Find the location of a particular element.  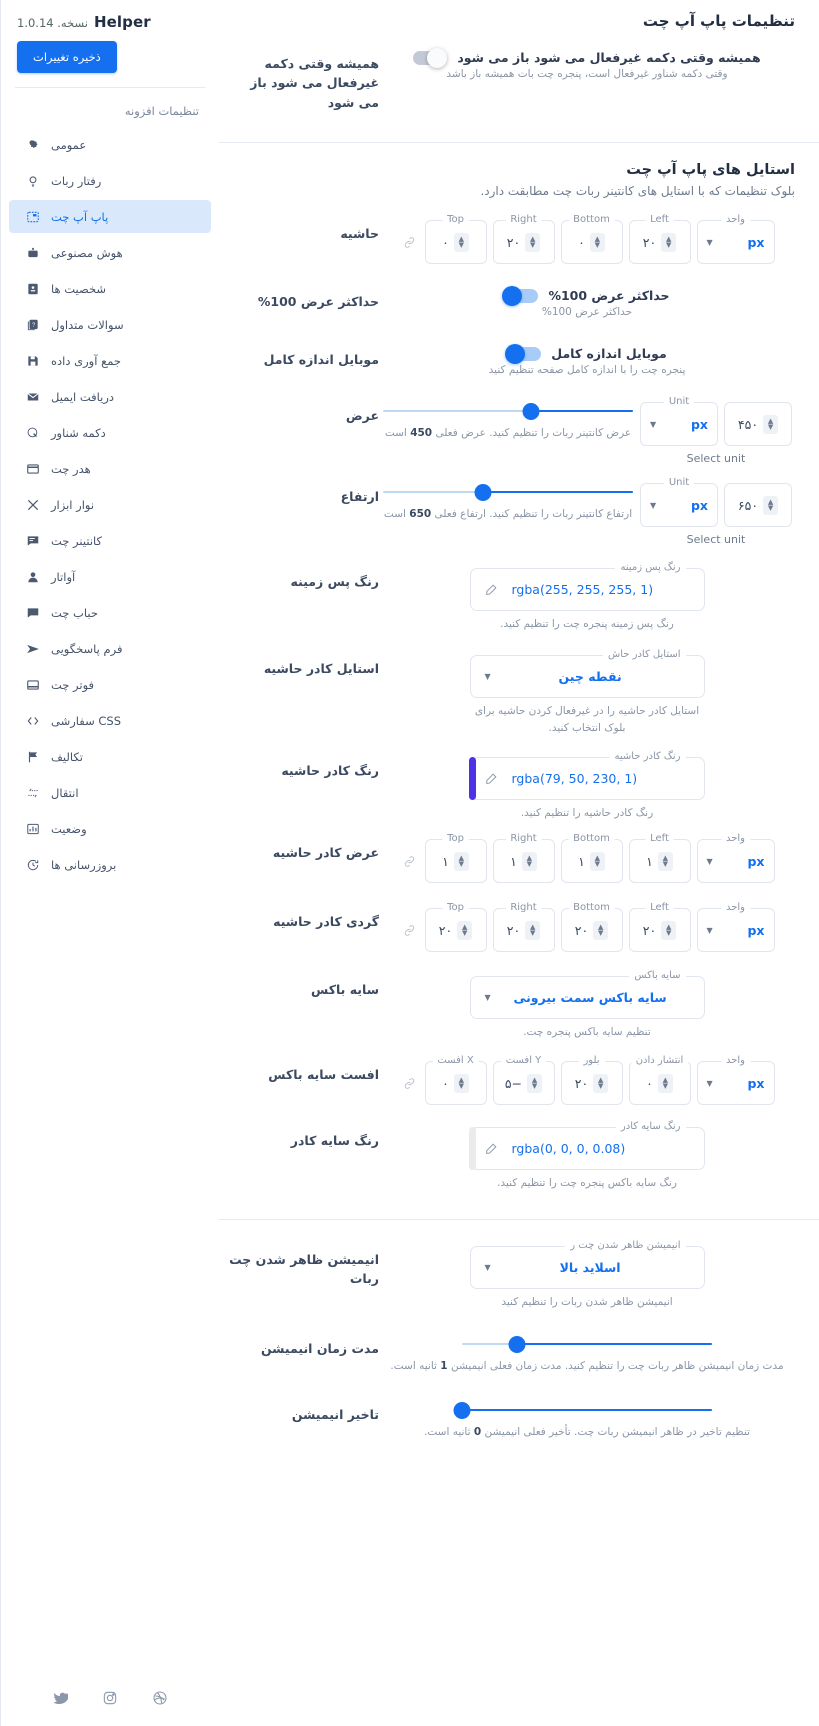

height-value-field: ▲ ▼ ۶۵۰ is located at coordinates (758, 505).